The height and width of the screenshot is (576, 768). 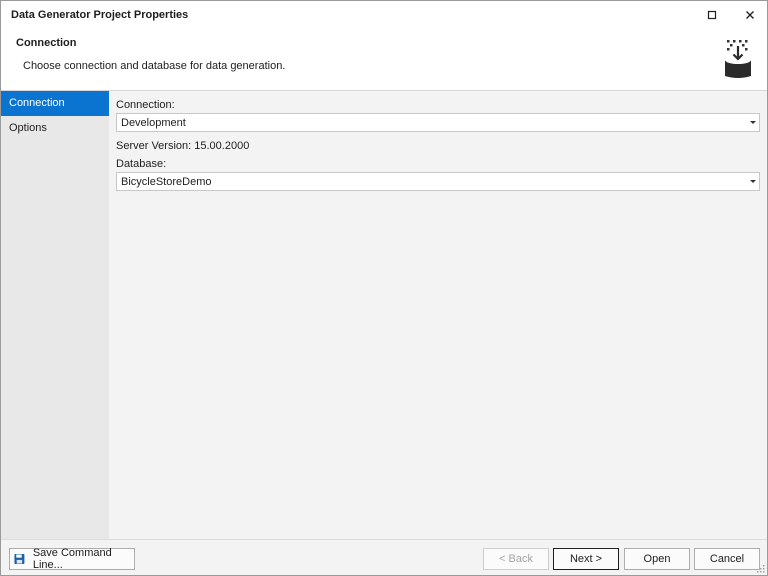 I want to click on close-icon, so click(x=750, y=15).